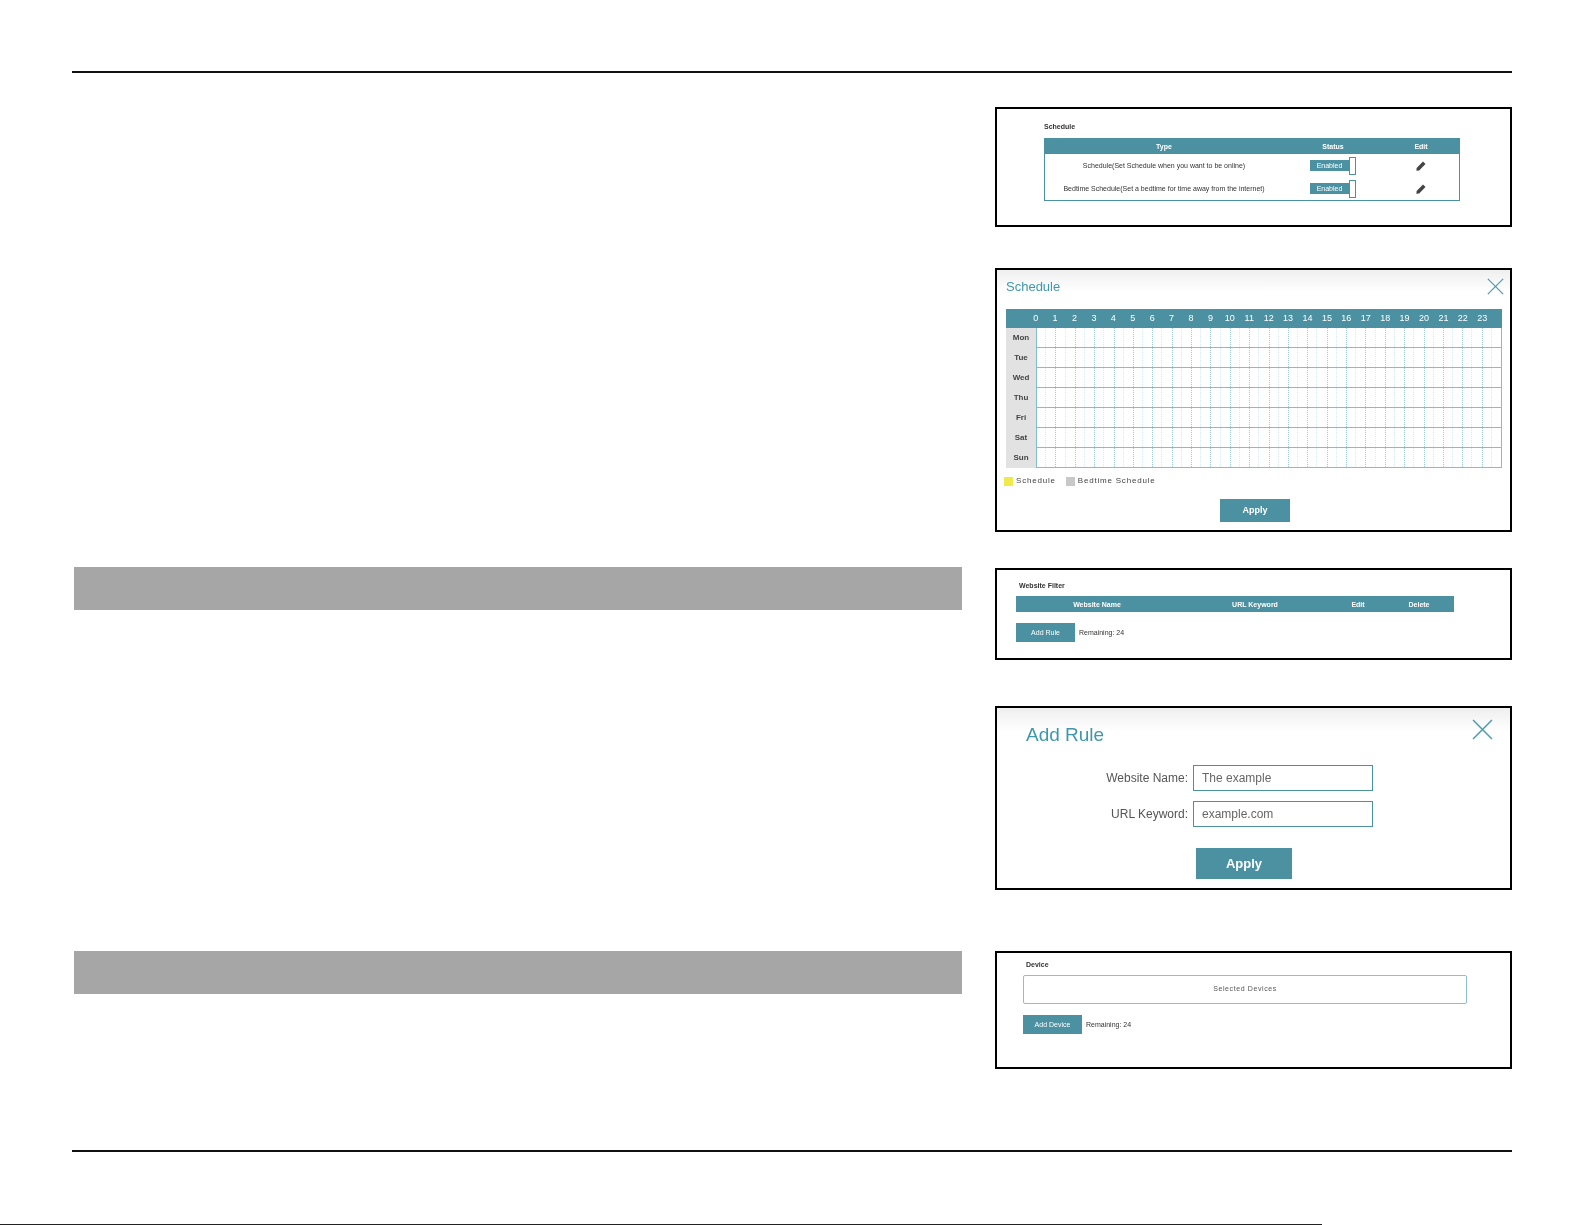 Image resolution: width=1585 pixels, height=1225 pixels. I want to click on hour-label: 4, so click(1113, 318).